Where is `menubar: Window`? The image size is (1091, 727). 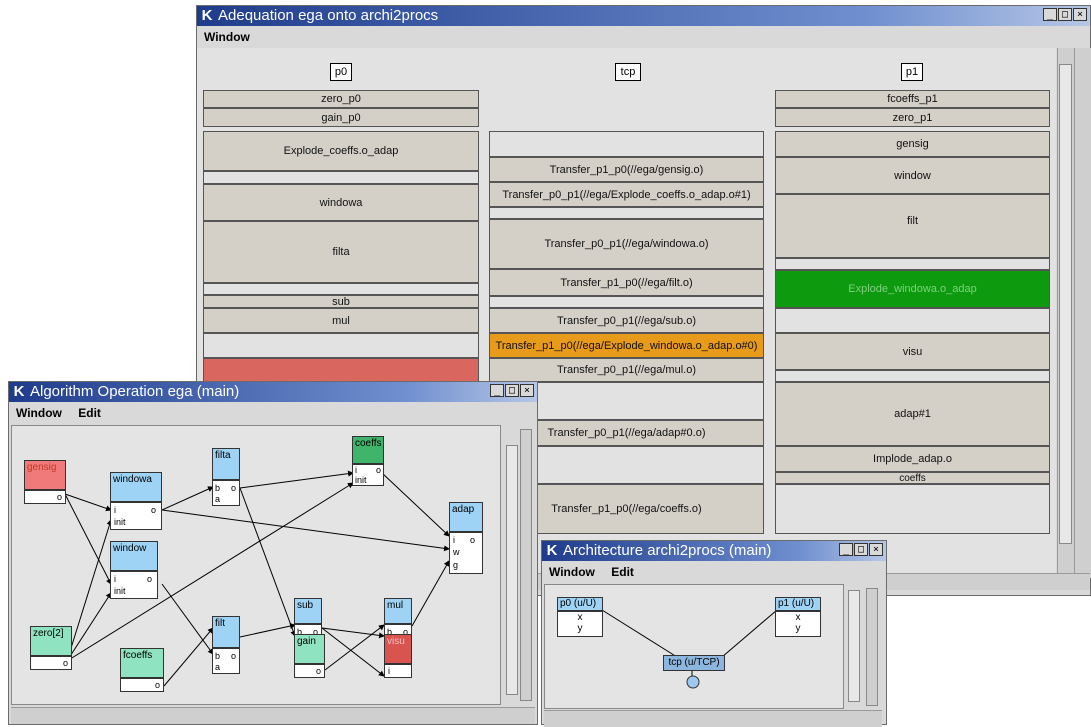 menubar: Window is located at coordinates (643, 37).